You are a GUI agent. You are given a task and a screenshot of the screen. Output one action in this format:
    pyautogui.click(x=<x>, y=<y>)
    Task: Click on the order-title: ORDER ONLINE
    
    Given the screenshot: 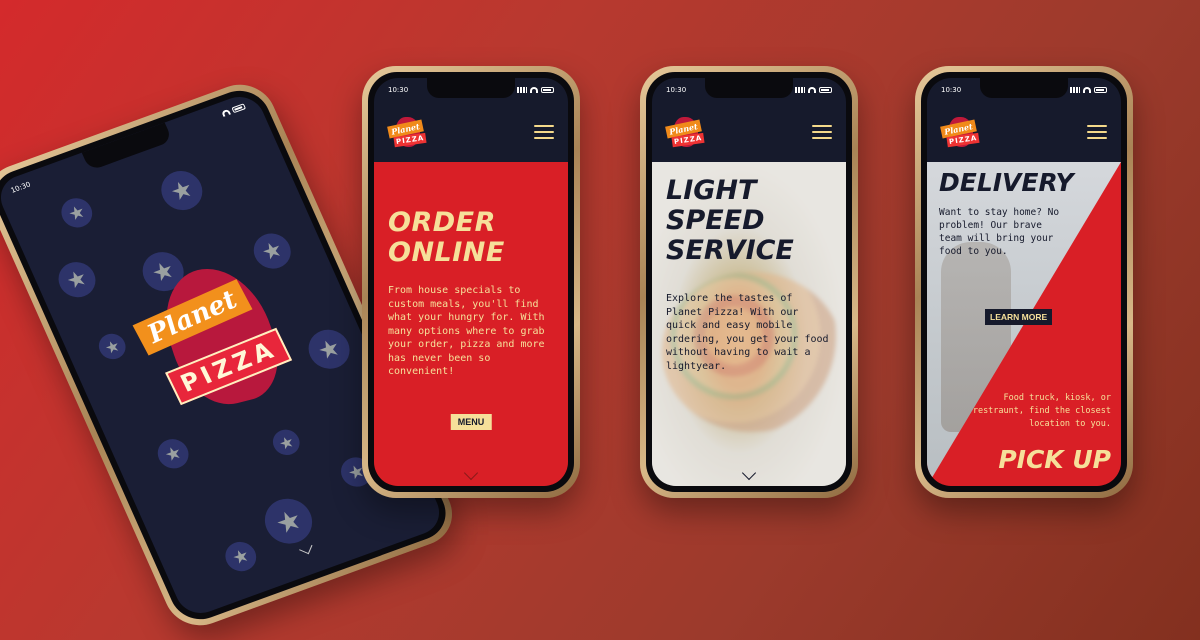 What is the action you would take?
    pyautogui.click(x=471, y=238)
    